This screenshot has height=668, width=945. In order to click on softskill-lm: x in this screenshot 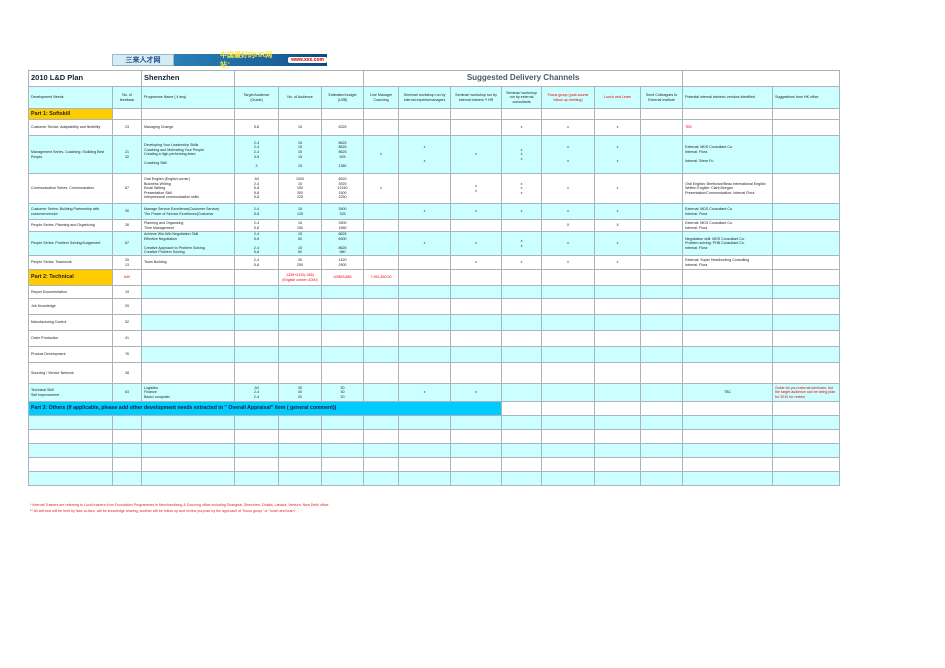, I will do `click(381, 188)`.